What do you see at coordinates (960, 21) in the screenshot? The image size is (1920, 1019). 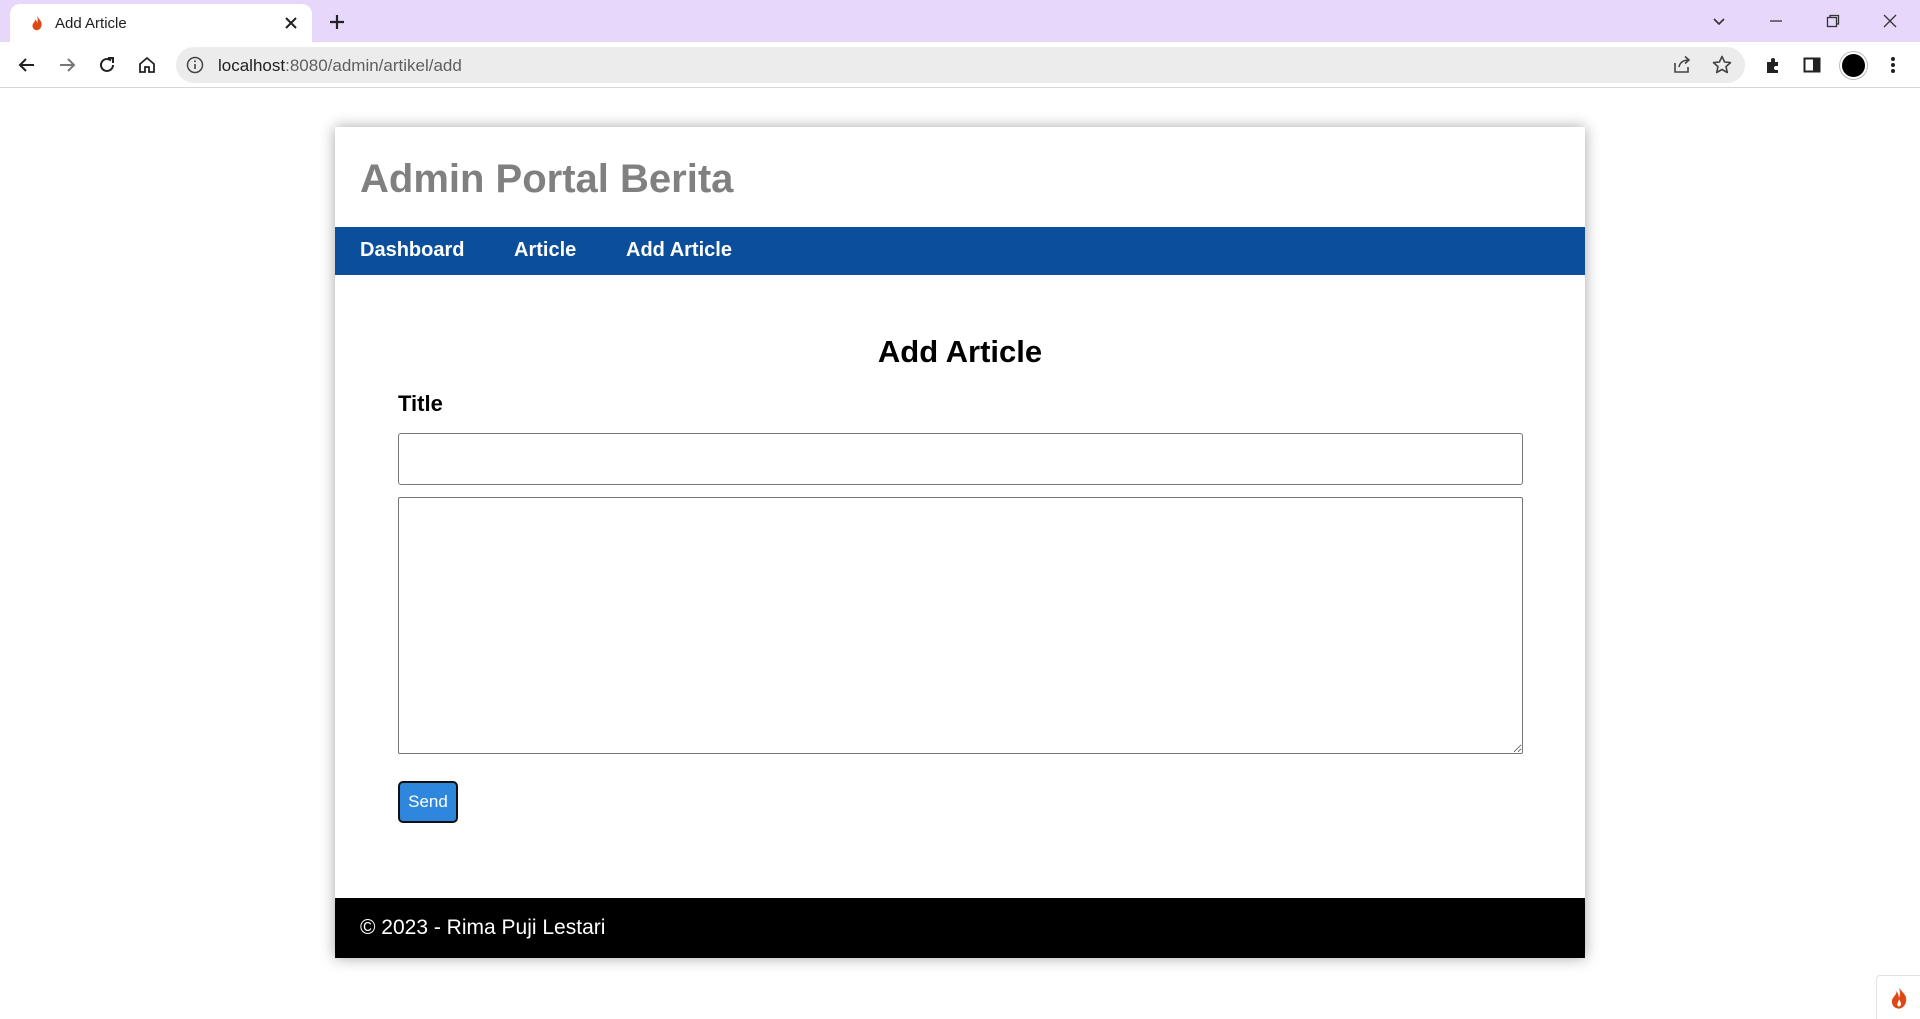 I see `browser-tab-strip: Add Article` at bounding box center [960, 21].